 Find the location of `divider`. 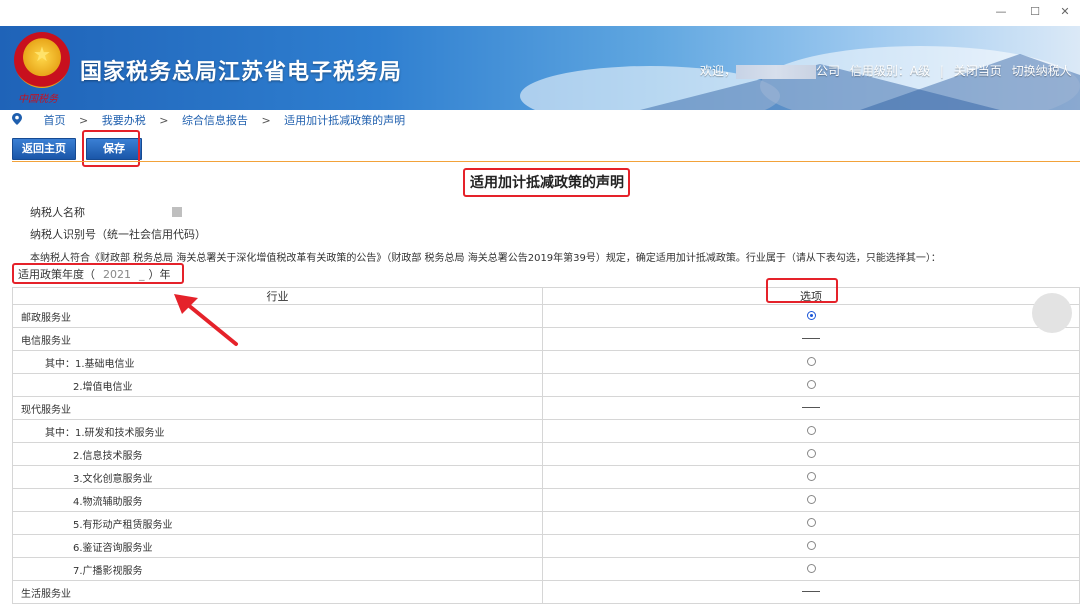

divider is located at coordinates (546, 161).